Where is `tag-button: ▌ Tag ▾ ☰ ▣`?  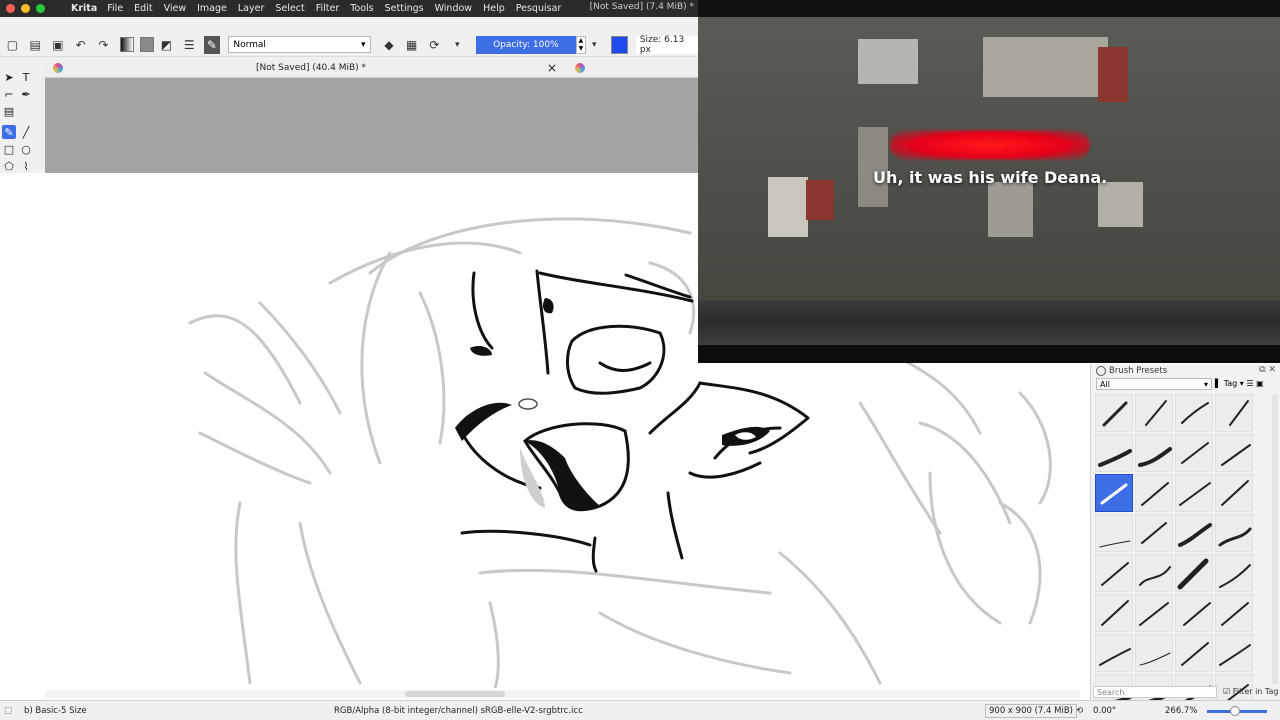 tag-button: ▌ Tag ▾ ☰ ▣ is located at coordinates (1239, 384).